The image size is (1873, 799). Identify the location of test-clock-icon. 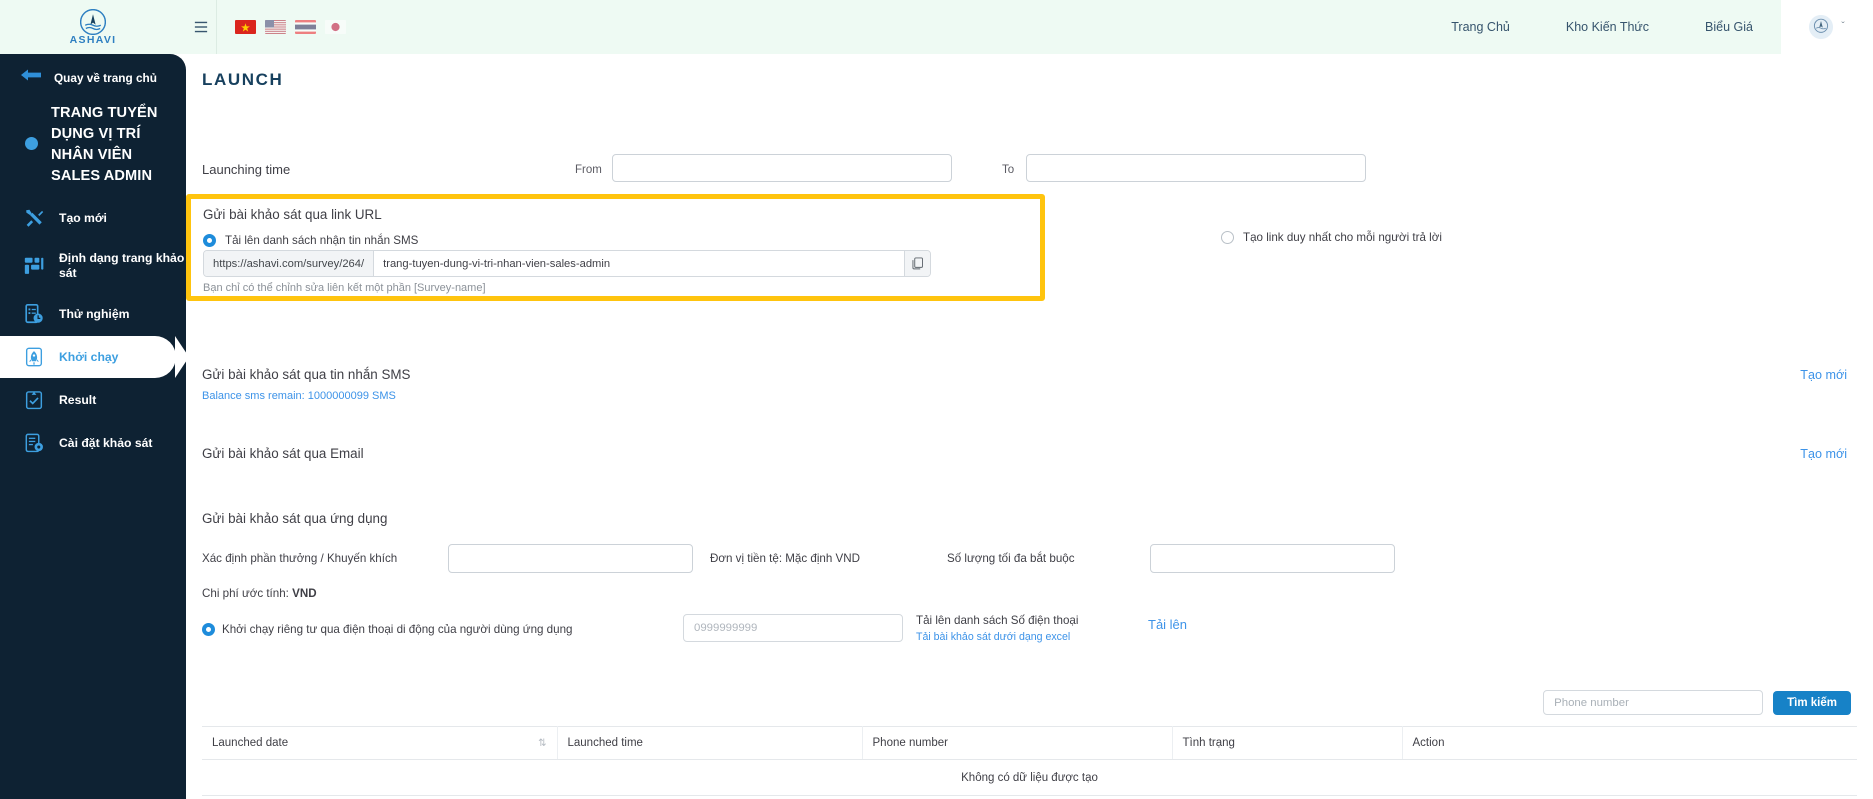
(34, 314).